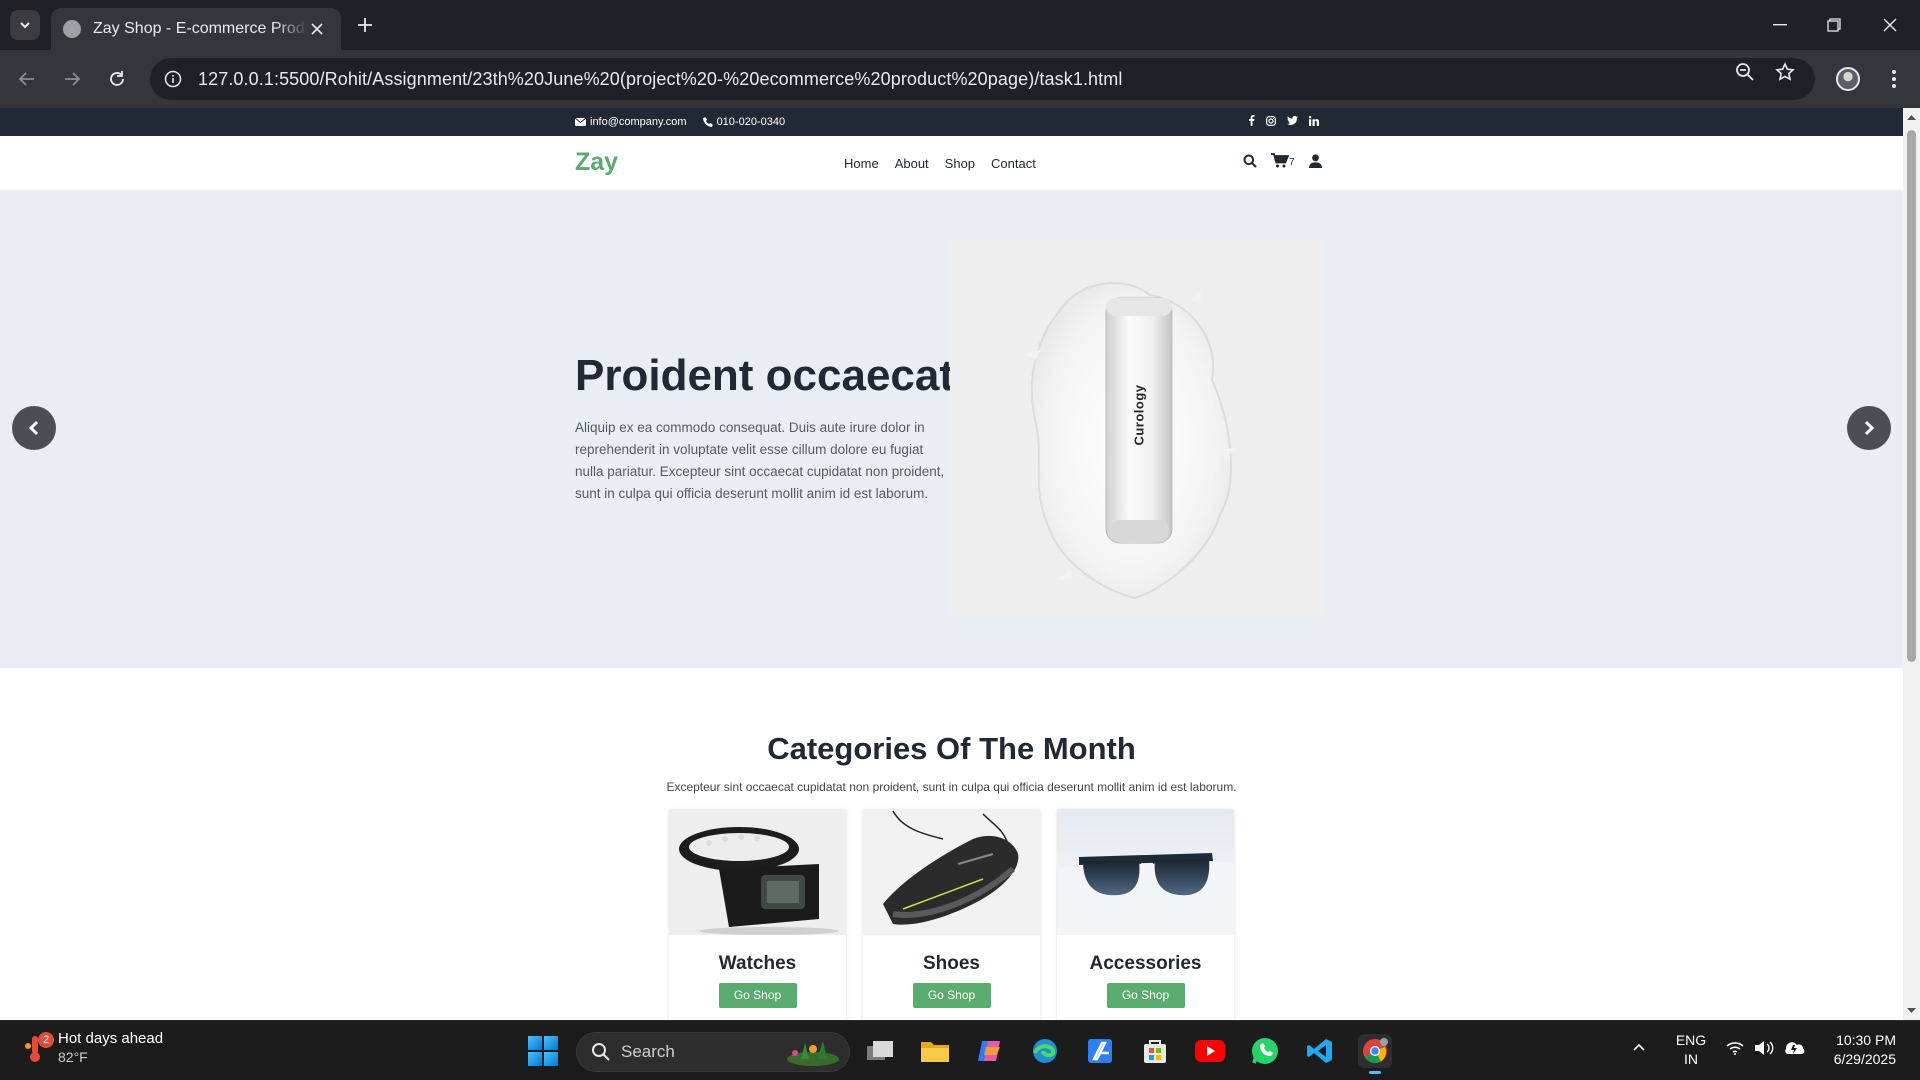 Image resolution: width=1920 pixels, height=1080 pixels. I want to click on windows-logo-icon, so click(535, 1043).